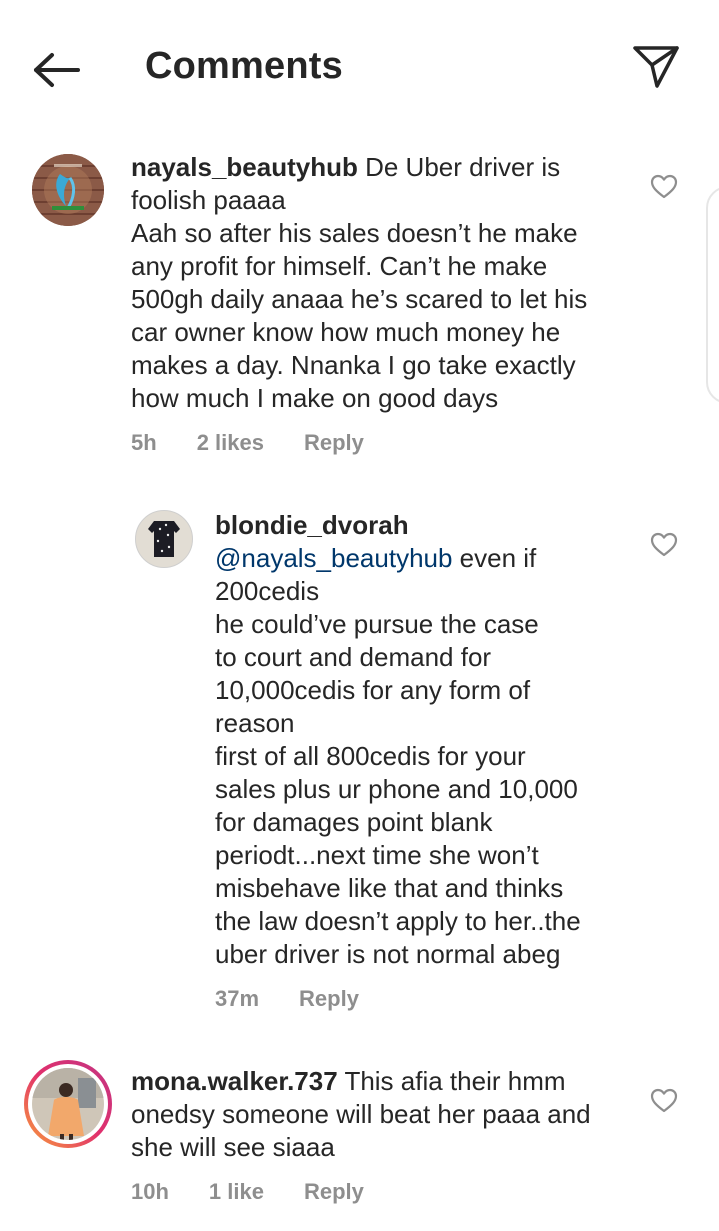 This screenshot has width=719, height=1231. Describe the element at coordinates (244, 167) in the screenshot. I see `comment-username: nayals_beautyhub` at that location.